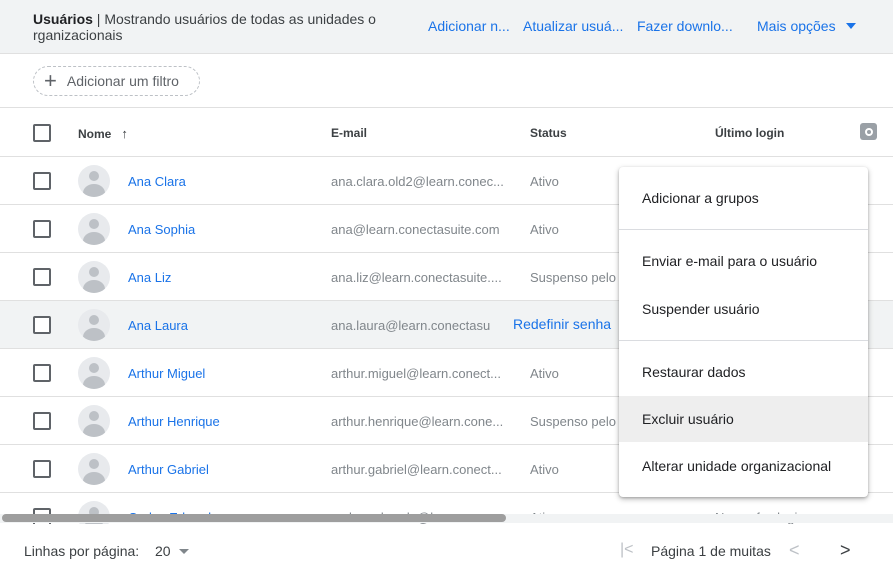  I want to click on column-header-name-label: Nome, so click(95, 134).